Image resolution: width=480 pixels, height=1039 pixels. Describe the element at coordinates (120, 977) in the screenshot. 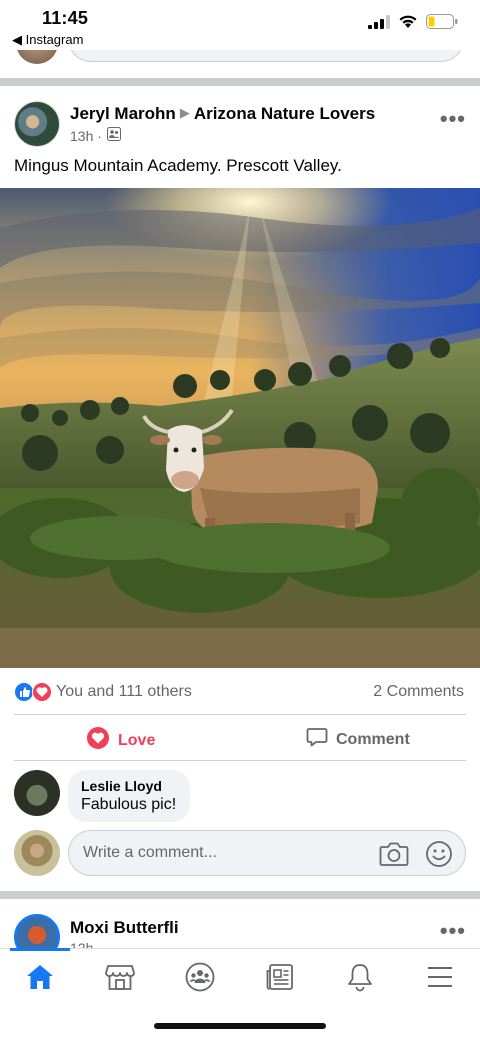

I see `marketplace-icon` at that location.